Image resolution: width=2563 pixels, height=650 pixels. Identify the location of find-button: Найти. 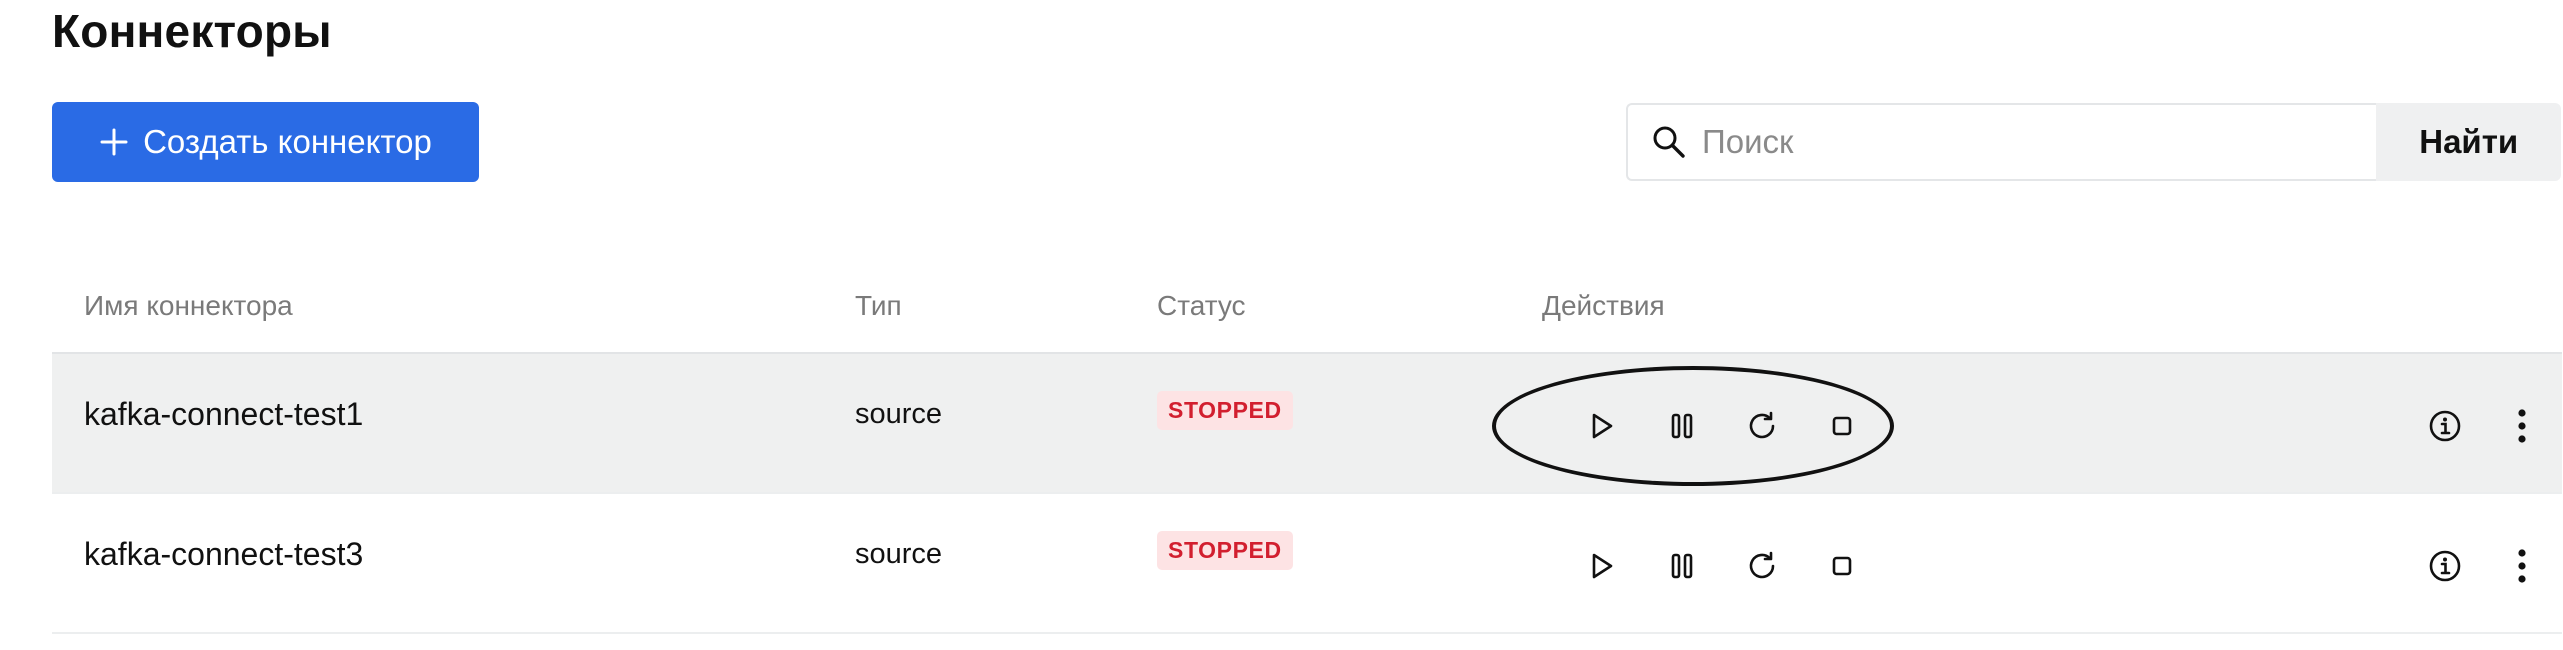
(2468, 142).